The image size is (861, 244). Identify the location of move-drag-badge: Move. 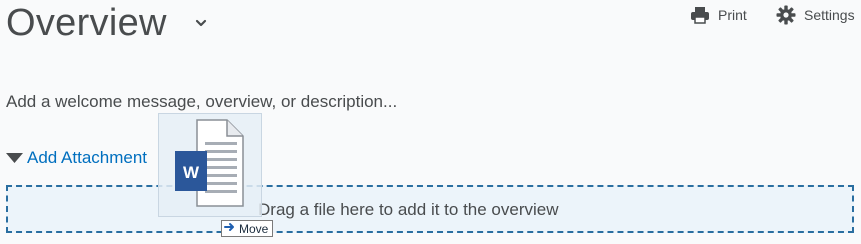
(247, 228).